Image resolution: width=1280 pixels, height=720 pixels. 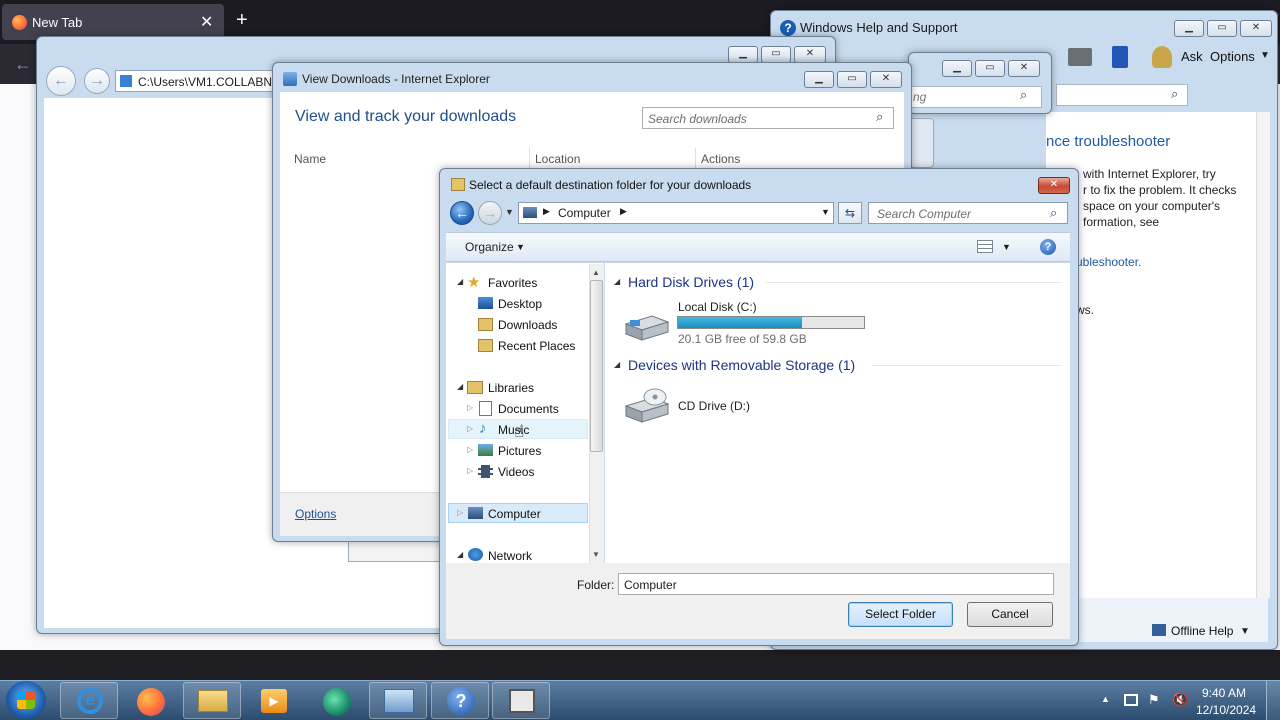 What do you see at coordinates (768, 118) in the screenshot?
I see `search-downloads-input: Search downloads` at bounding box center [768, 118].